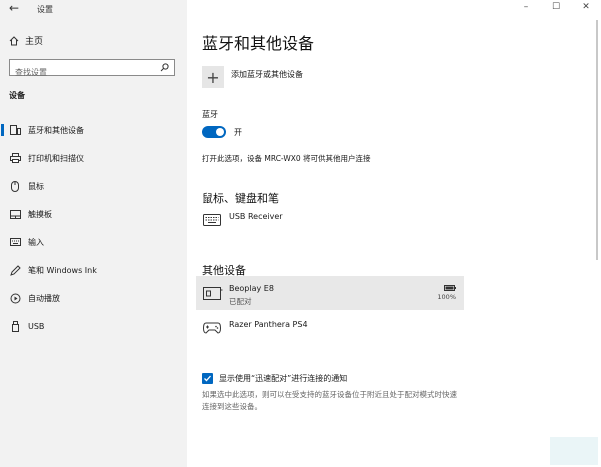  What do you see at coordinates (450, 288) in the screenshot?
I see `battery-icon` at bounding box center [450, 288].